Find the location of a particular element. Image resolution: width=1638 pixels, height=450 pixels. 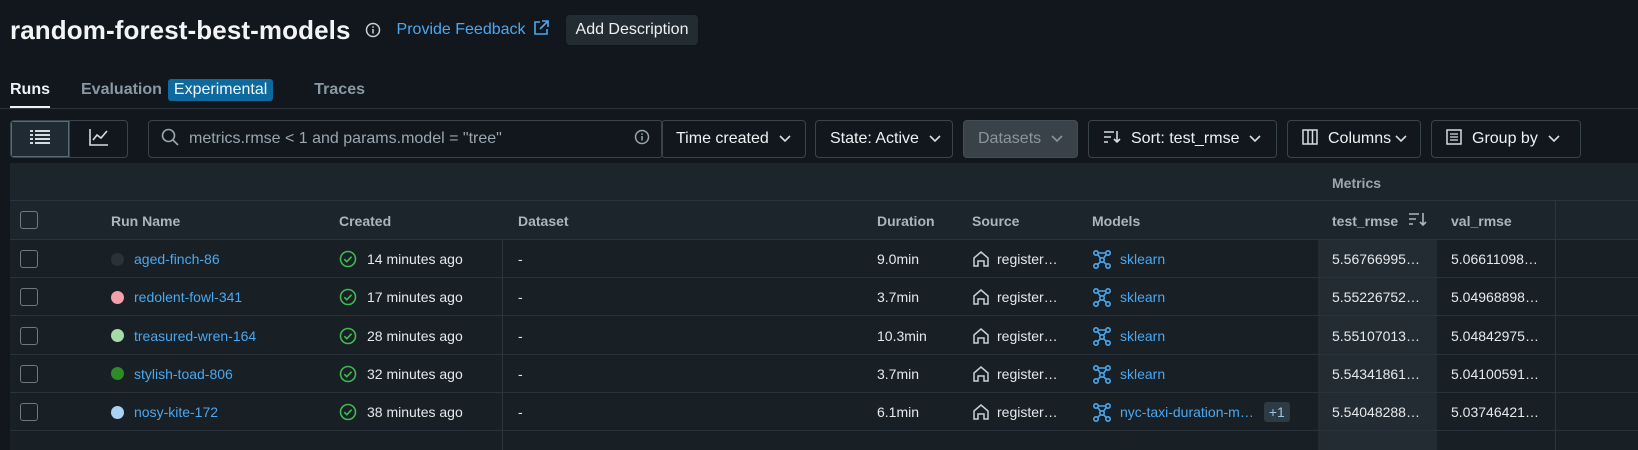

duration-cell: 10.3min is located at coordinates (902, 335).